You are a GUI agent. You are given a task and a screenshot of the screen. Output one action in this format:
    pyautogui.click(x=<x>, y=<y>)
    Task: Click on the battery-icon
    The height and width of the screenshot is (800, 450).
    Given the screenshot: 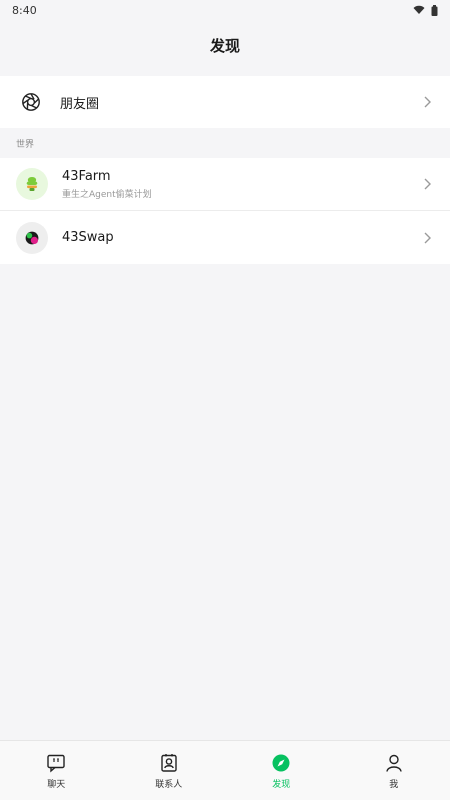 What is the action you would take?
    pyautogui.click(x=434, y=10)
    